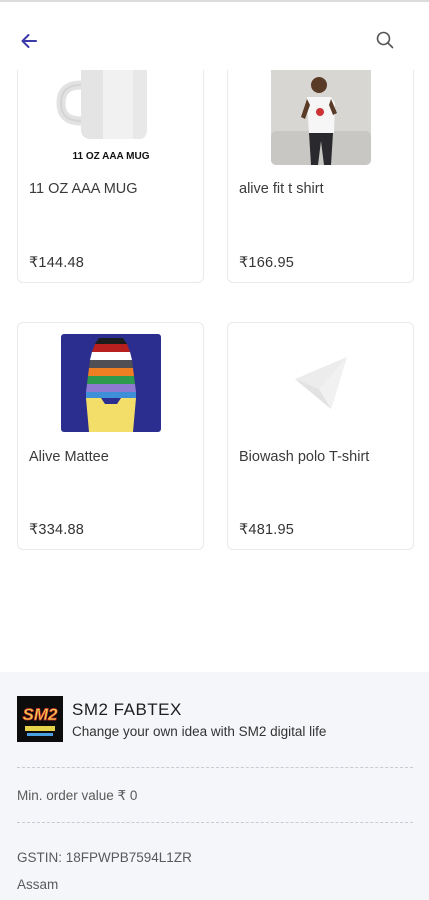  What do you see at coordinates (266, 263) in the screenshot?
I see `product-price: ₹166.95` at bounding box center [266, 263].